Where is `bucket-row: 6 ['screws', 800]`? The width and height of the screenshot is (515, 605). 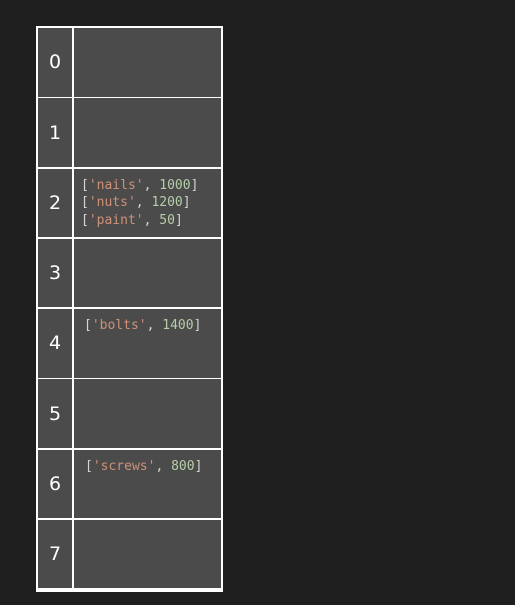 bucket-row: 6 ['screws', 800] is located at coordinates (129, 483).